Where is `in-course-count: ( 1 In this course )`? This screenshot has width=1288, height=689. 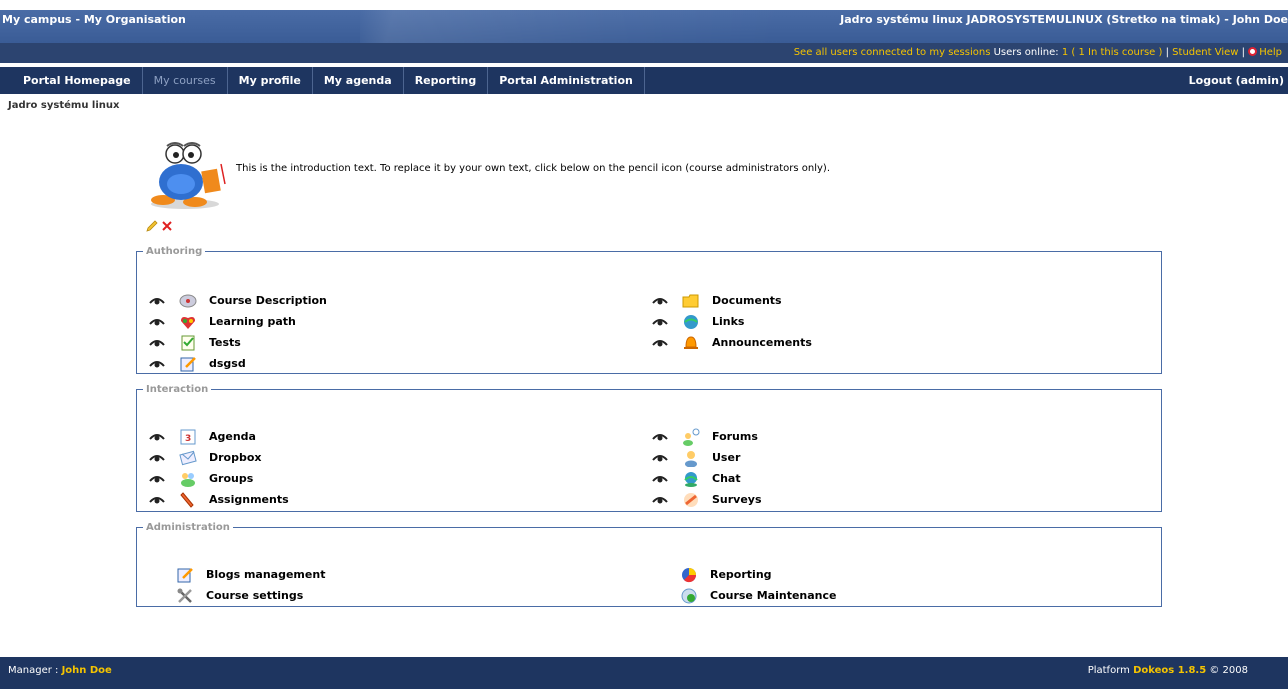
in-course-count: ( 1 In this course ) is located at coordinates (1115, 52).